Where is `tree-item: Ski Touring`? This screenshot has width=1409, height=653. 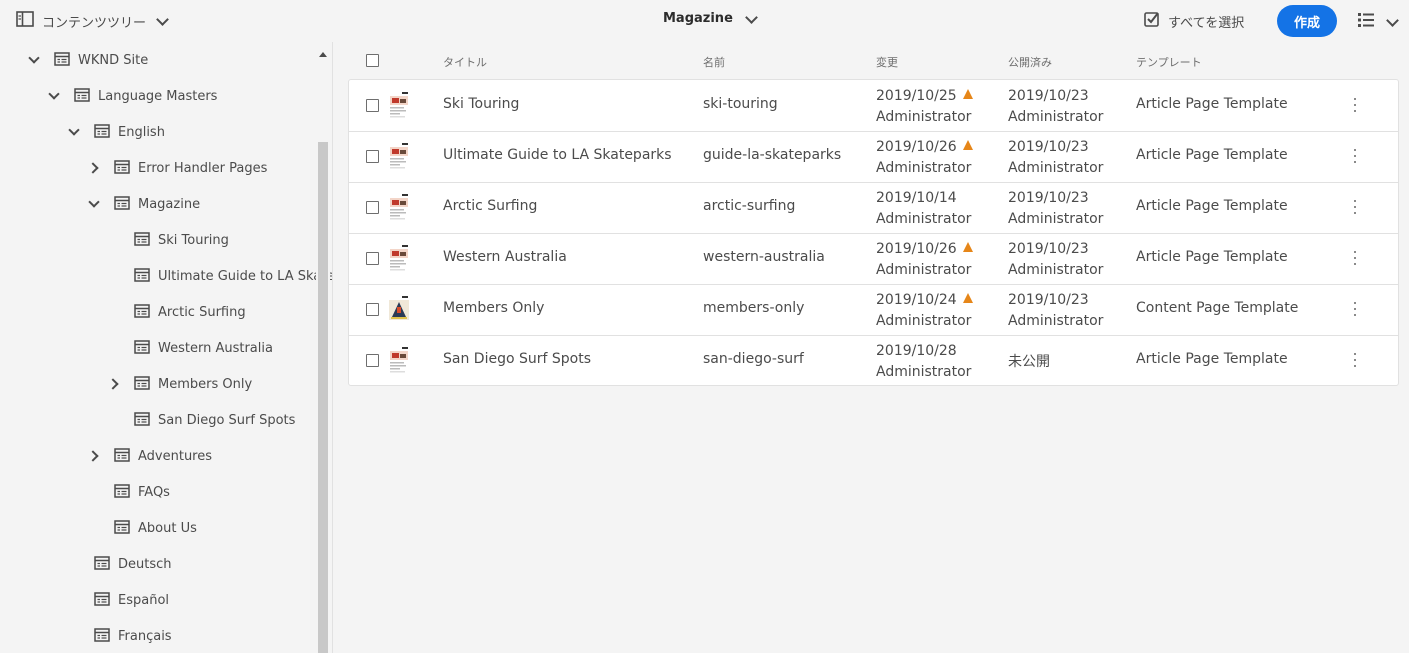 tree-item: Ski Touring is located at coordinates (167, 240).